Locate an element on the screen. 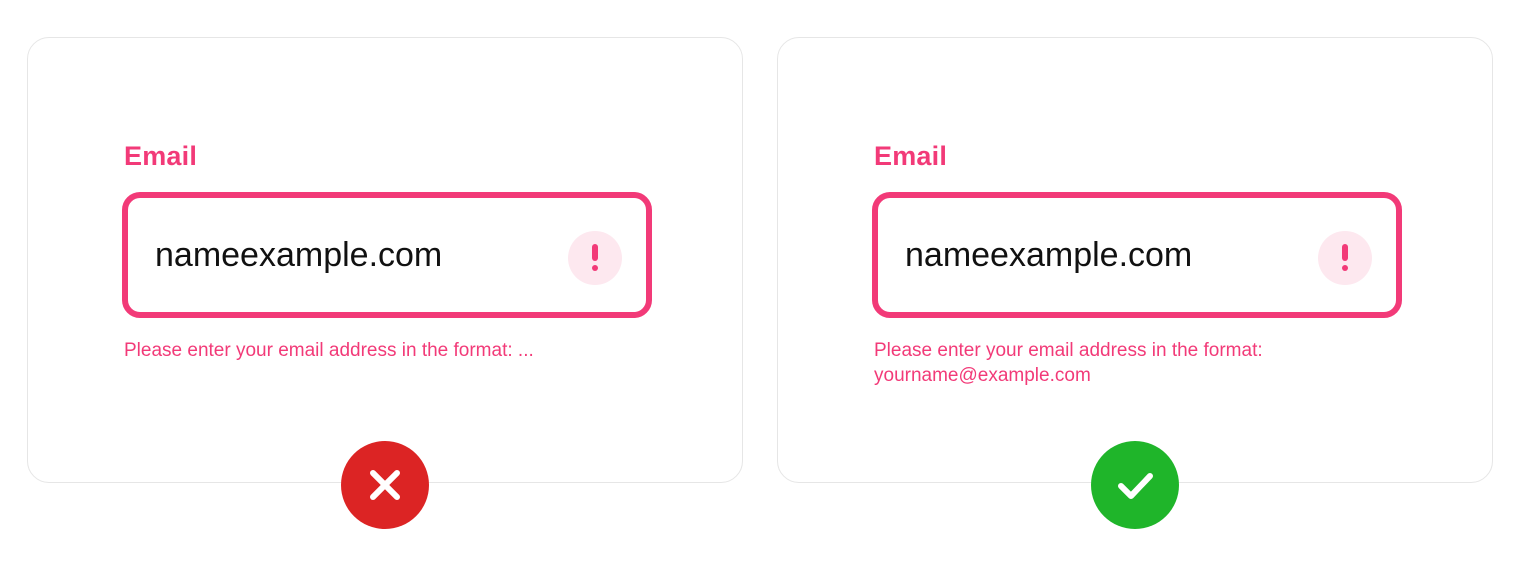 The image size is (1520, 564). error-message-example-format: yourname@example.com is located at coordinates (982, 375).